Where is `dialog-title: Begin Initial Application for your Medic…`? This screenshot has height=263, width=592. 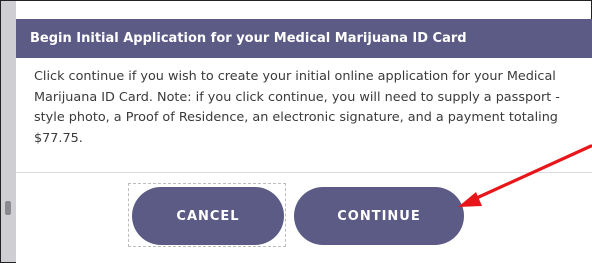
dialog-title: Begin Initial Application for your Medic… is located at coordinates (248, 38).